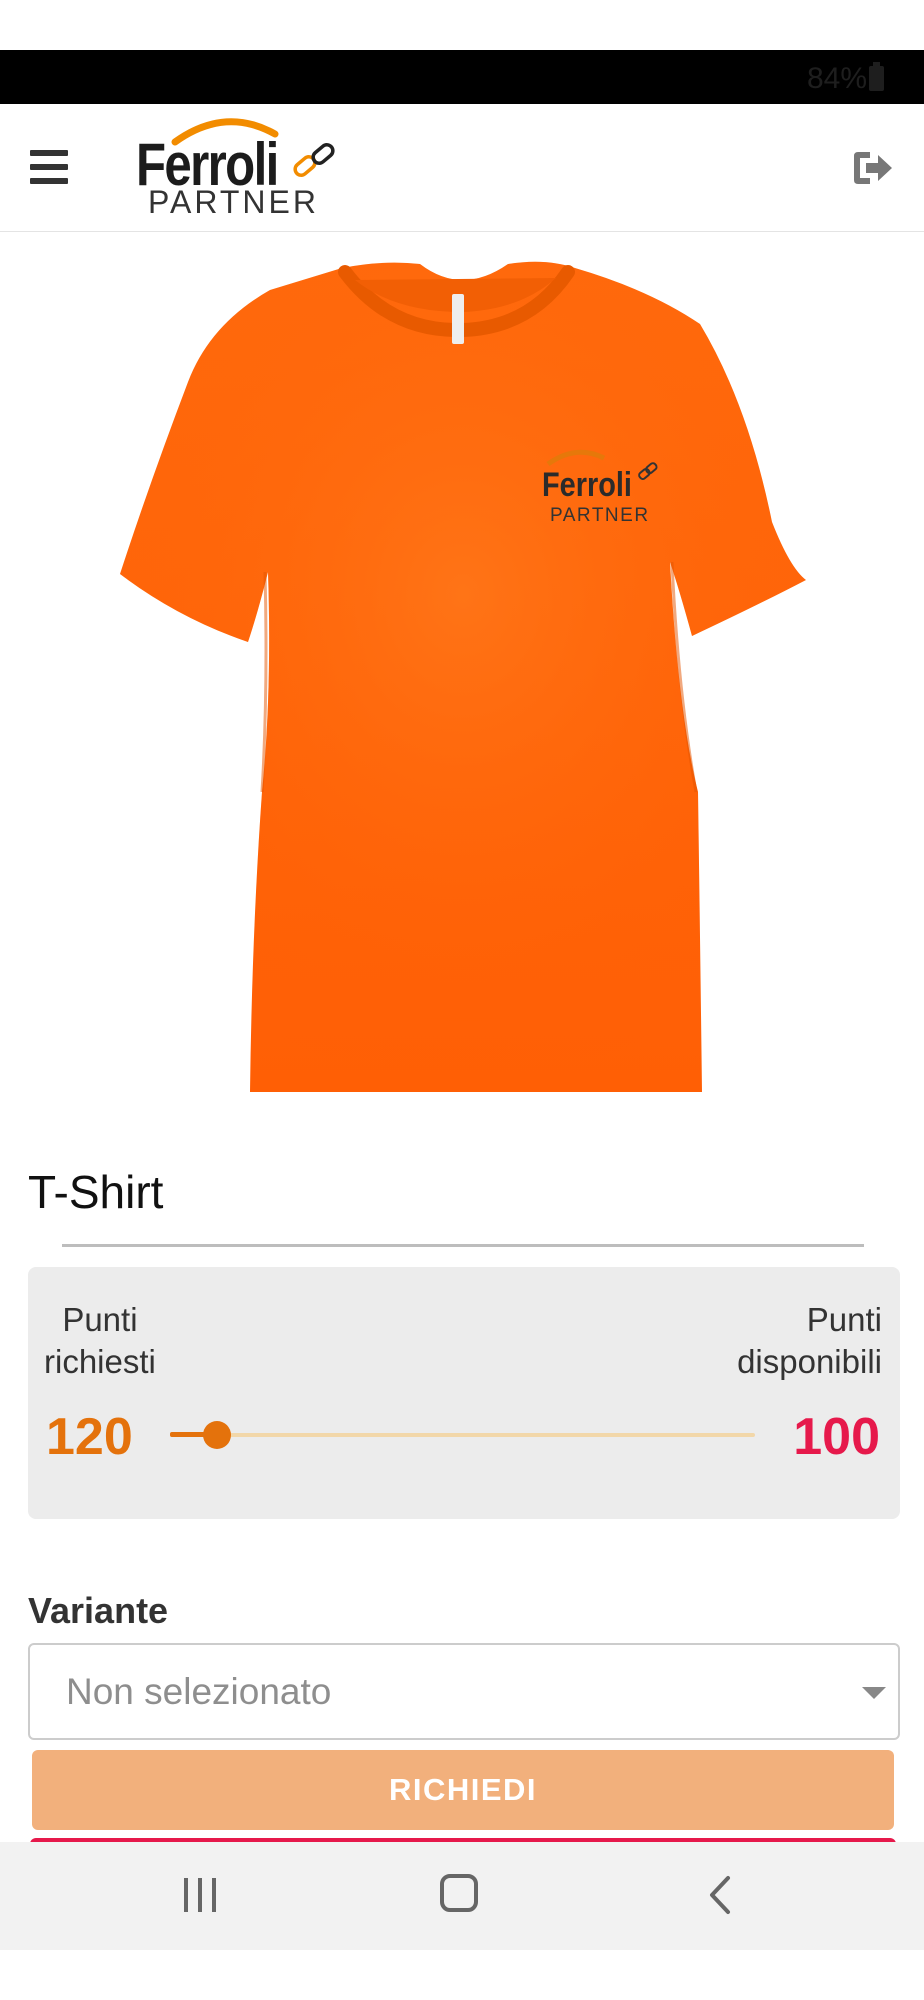 The width and height of the screenshot is (924, 2000). Describe the element at coordinates (199, 1691) in the screenshot. I see `variant-selected-value: Non selezionato` at that location.